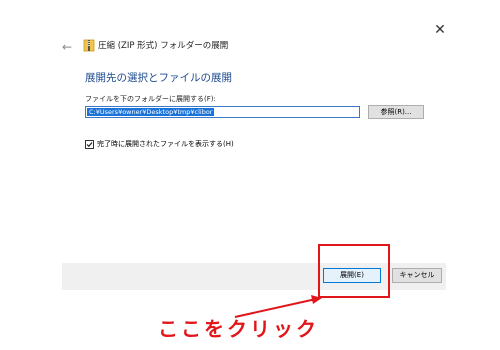 The image size is (500, 350). I want to click on annotation-arrow, so click(278, 306).